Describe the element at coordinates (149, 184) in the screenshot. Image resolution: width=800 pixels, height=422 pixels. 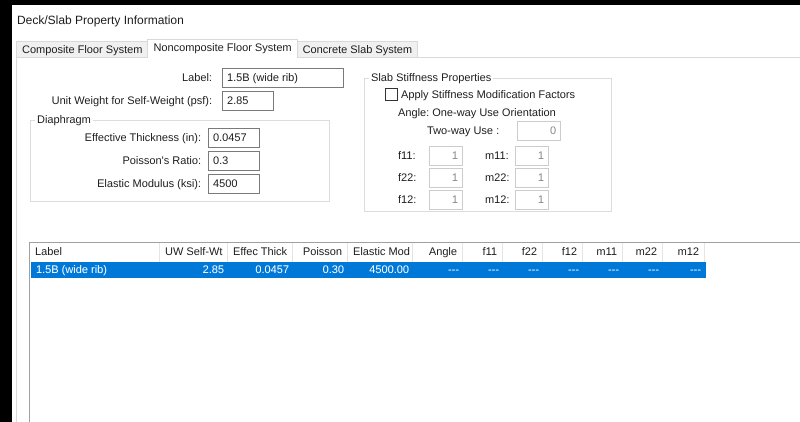
I see `field-label: Elastic Modulus (ksi):` at that location.